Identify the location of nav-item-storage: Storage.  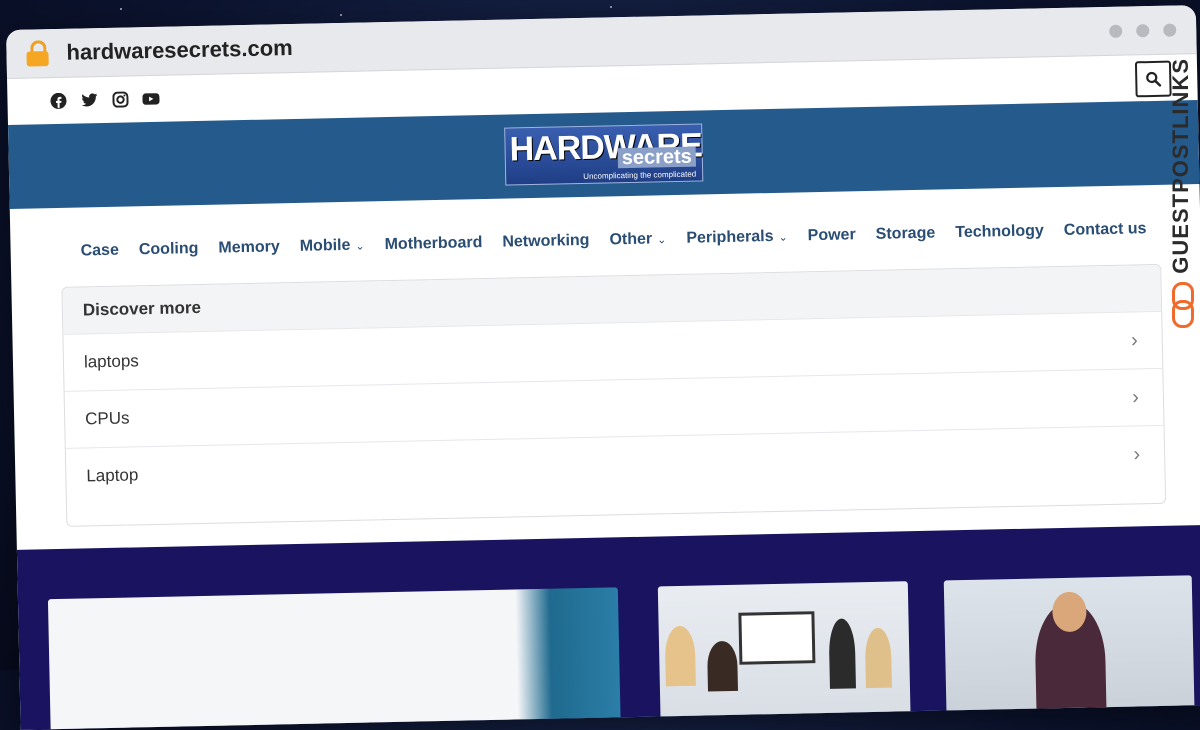
(906, 234).